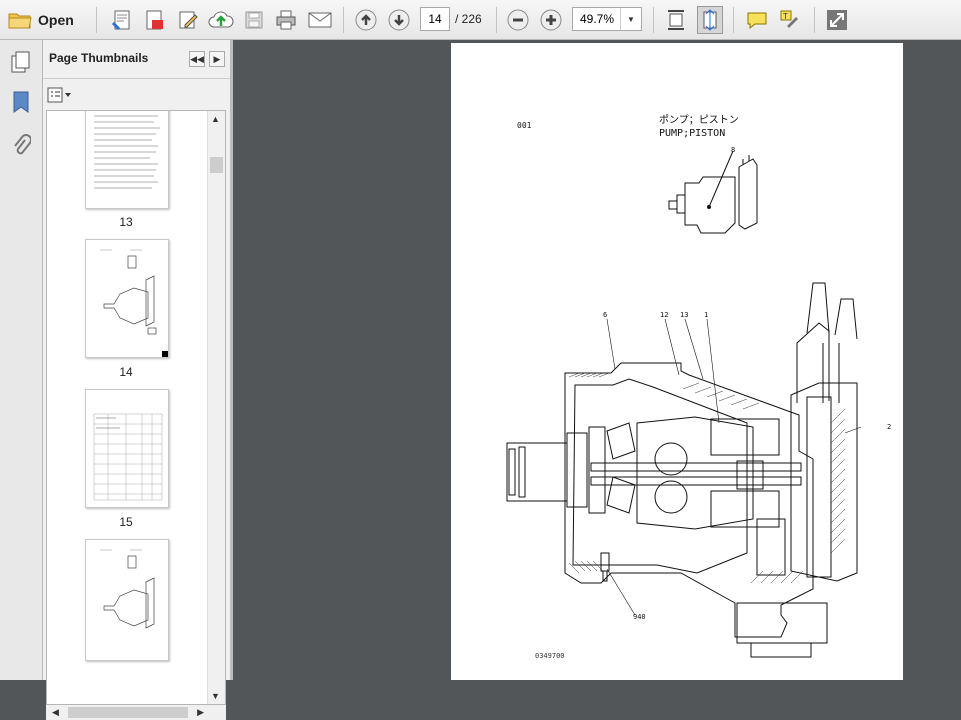 This screenshot has height=720, width=961. I want to click on plus-circle-icon, so click(551, 20).